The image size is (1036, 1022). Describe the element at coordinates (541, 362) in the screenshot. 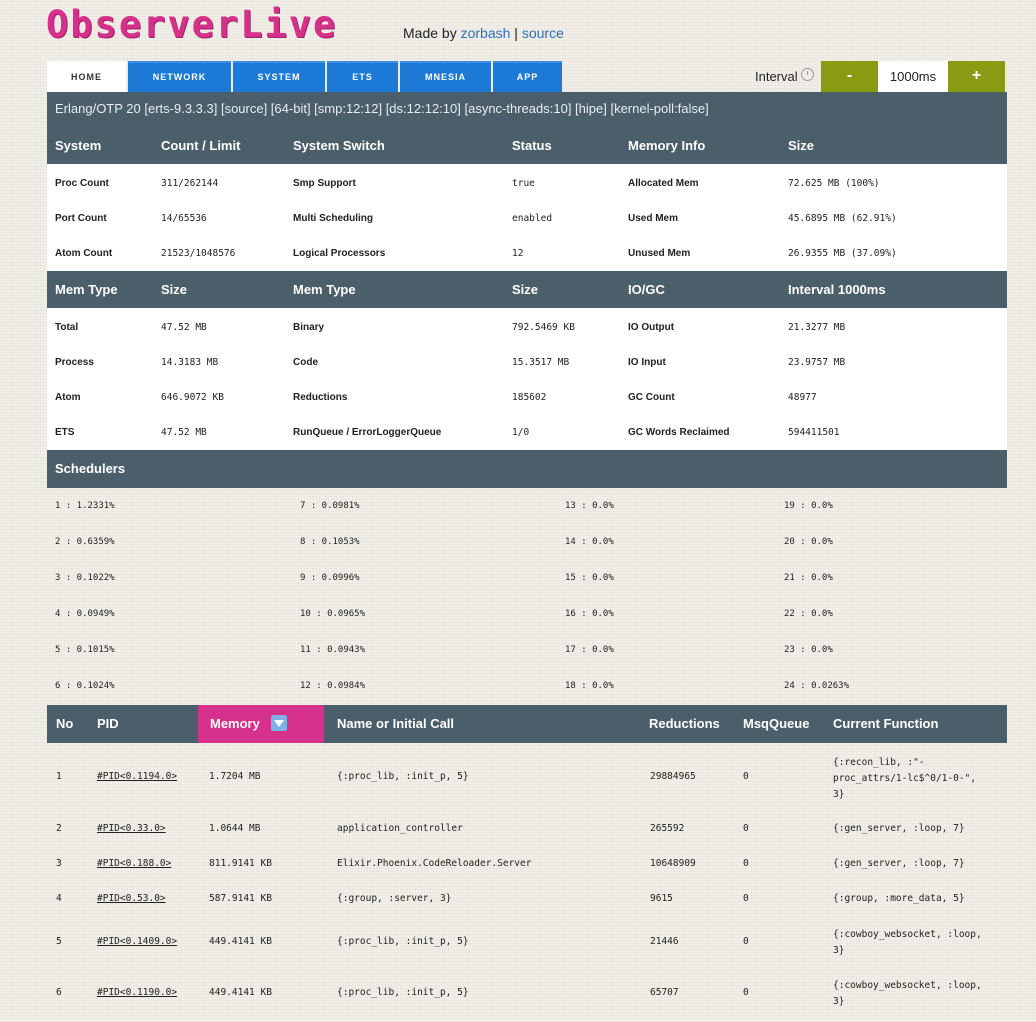

I see `mem-size: 15.3517 MB` at that location.